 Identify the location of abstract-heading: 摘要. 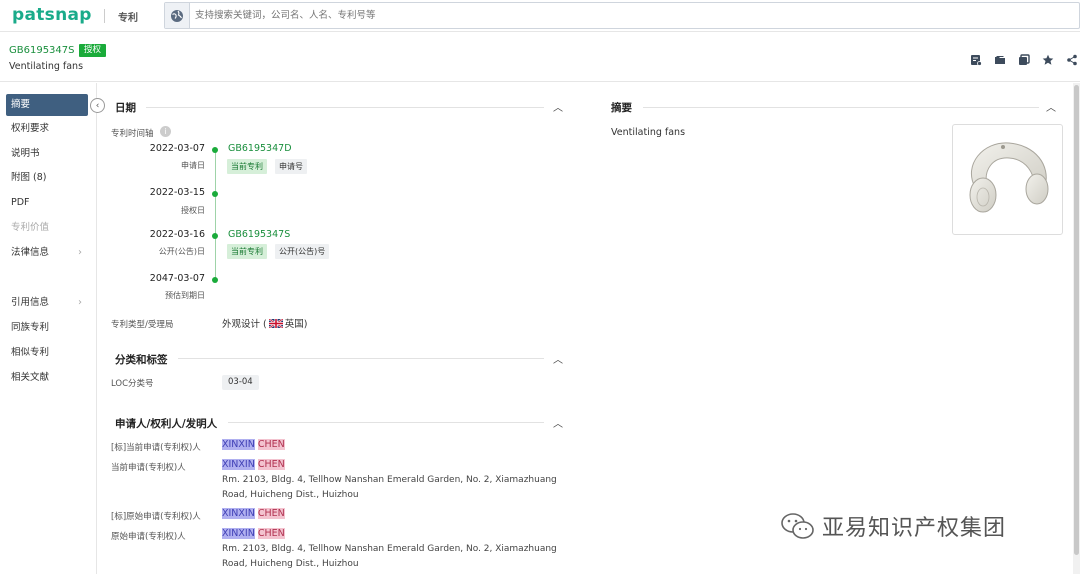
(621, 108).